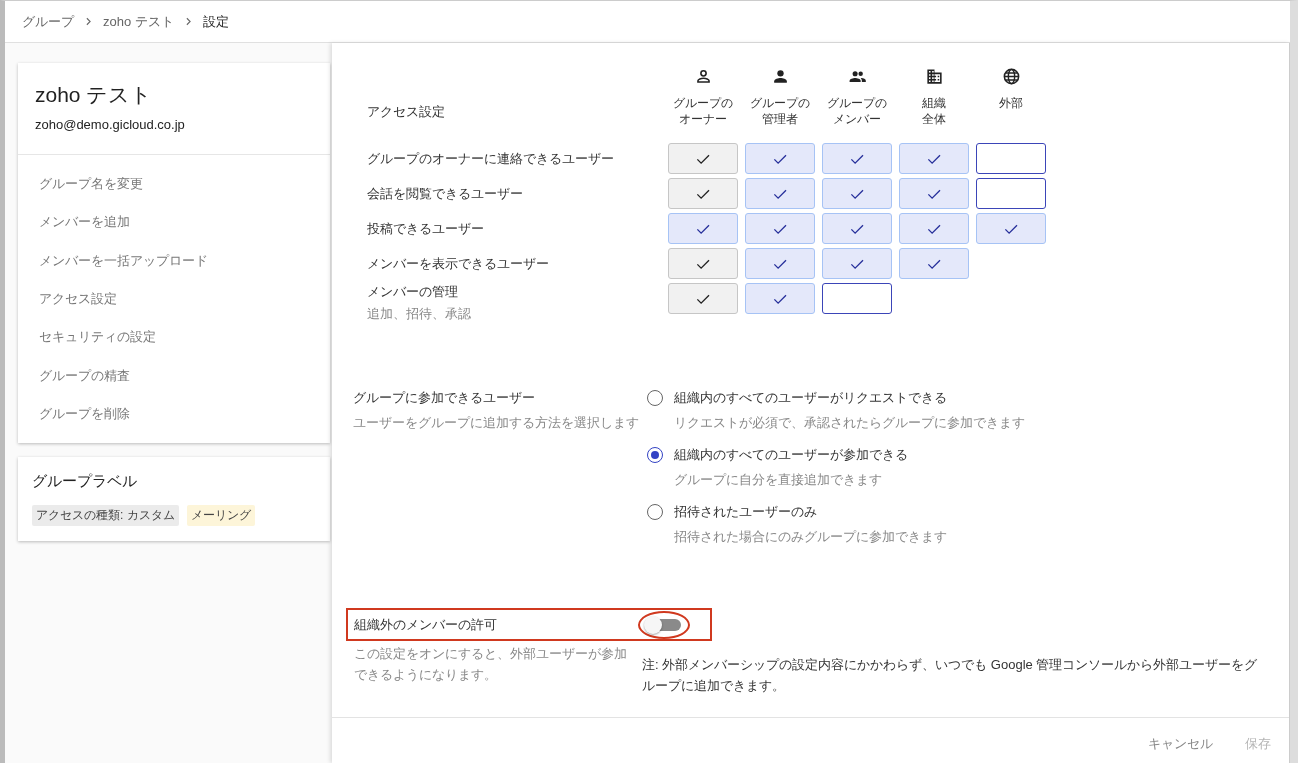 The image size is (1298, 763). I want to click on card-title: グループラベル, so click(84, 482).